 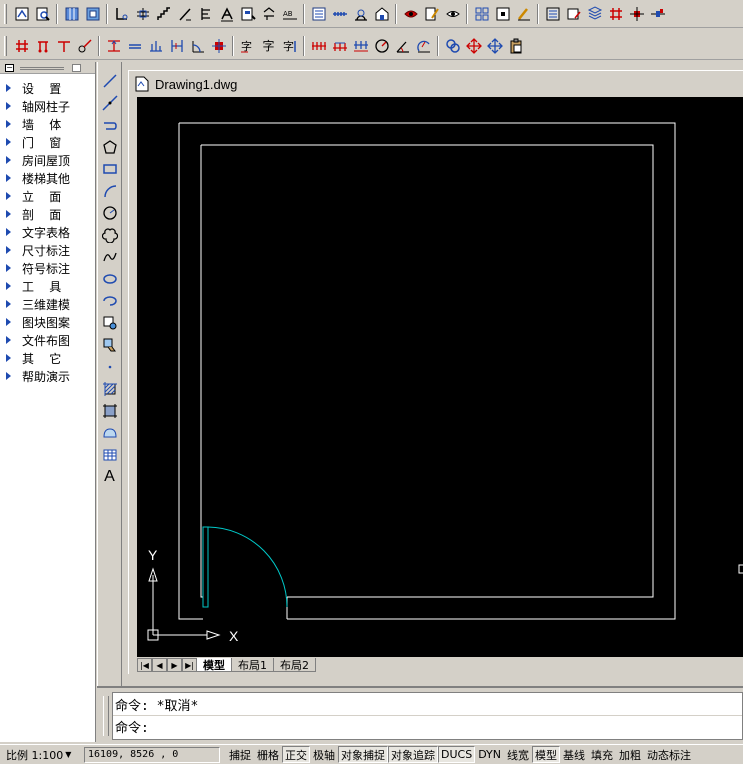 What do you see at coordinates (110, 279) in the screenshot?
I see `ellipse-icon` at bounding box center [110, 279].